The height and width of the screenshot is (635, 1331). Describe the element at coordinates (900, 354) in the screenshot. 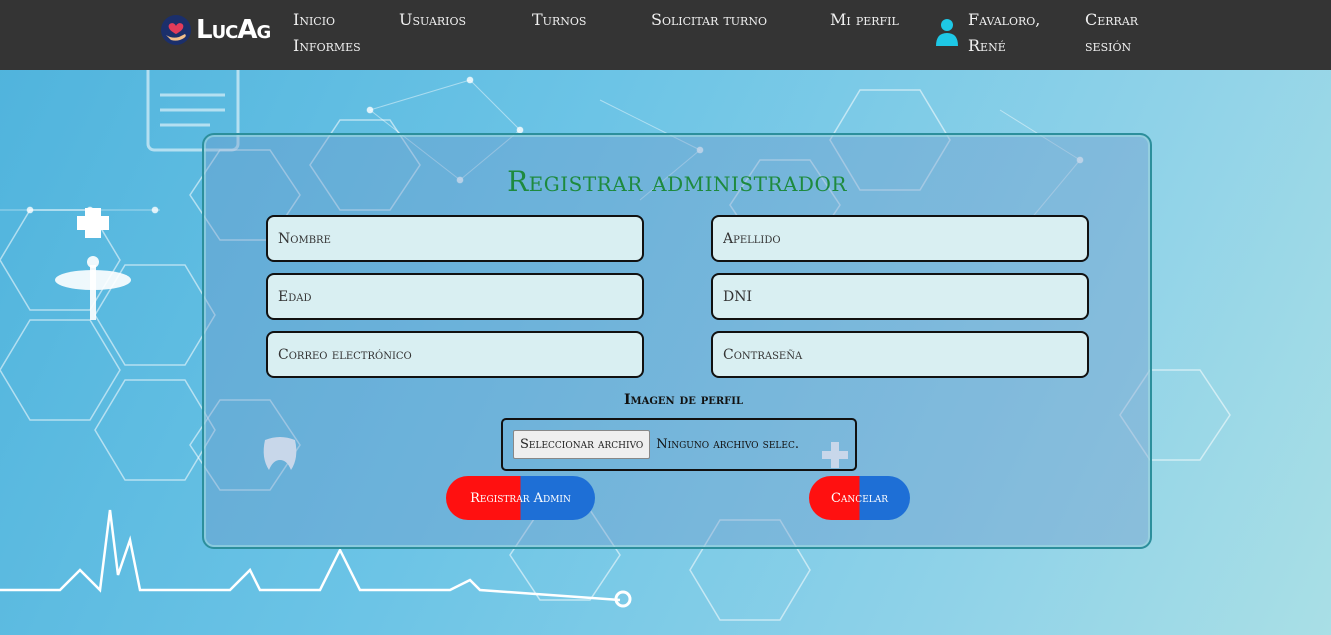

I see `contrasena-input` at that location.